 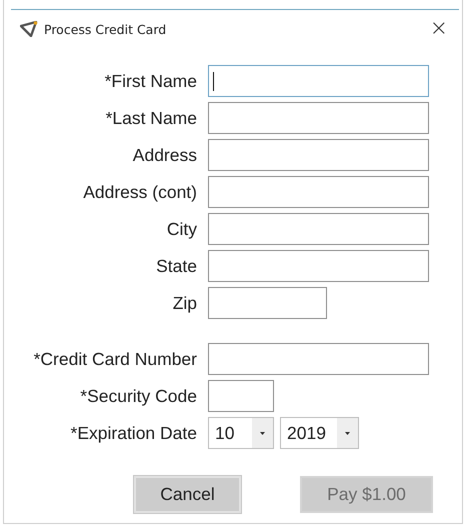 What do you see at coordinates (133, 433) in the screenshot?
I see `field-label: *Expiration Date` at bounding box center [133, 433].